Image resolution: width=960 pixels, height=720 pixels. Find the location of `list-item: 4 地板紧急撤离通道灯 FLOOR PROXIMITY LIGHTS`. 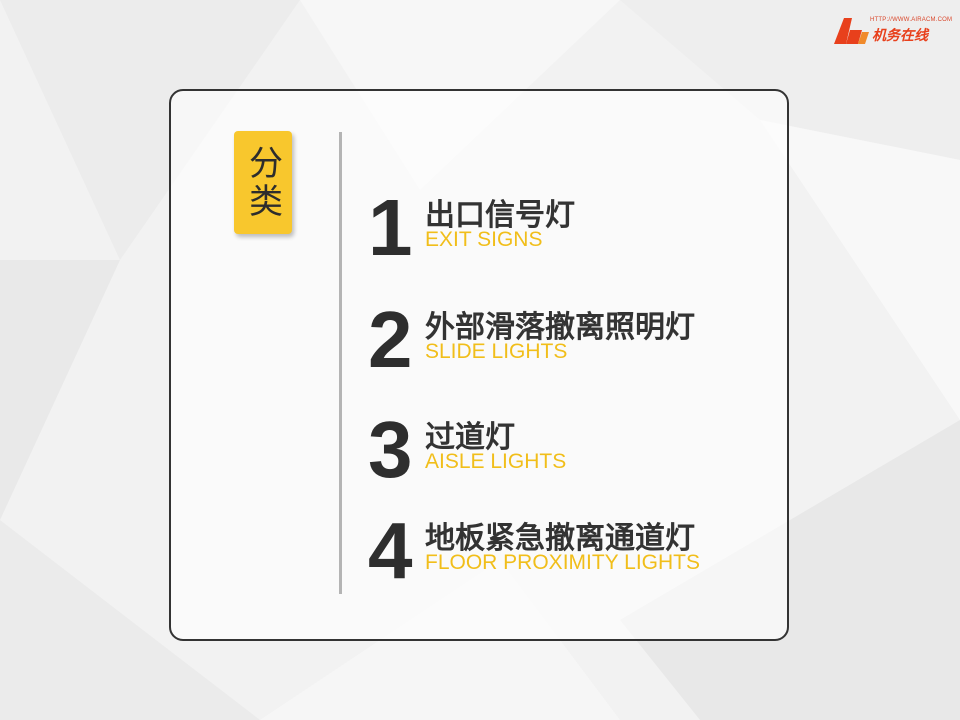

list-item: 4 地板紧急撤离通道灯 FLOOR PROXIMITY LIGHTS is located at coordinates (578, 556).